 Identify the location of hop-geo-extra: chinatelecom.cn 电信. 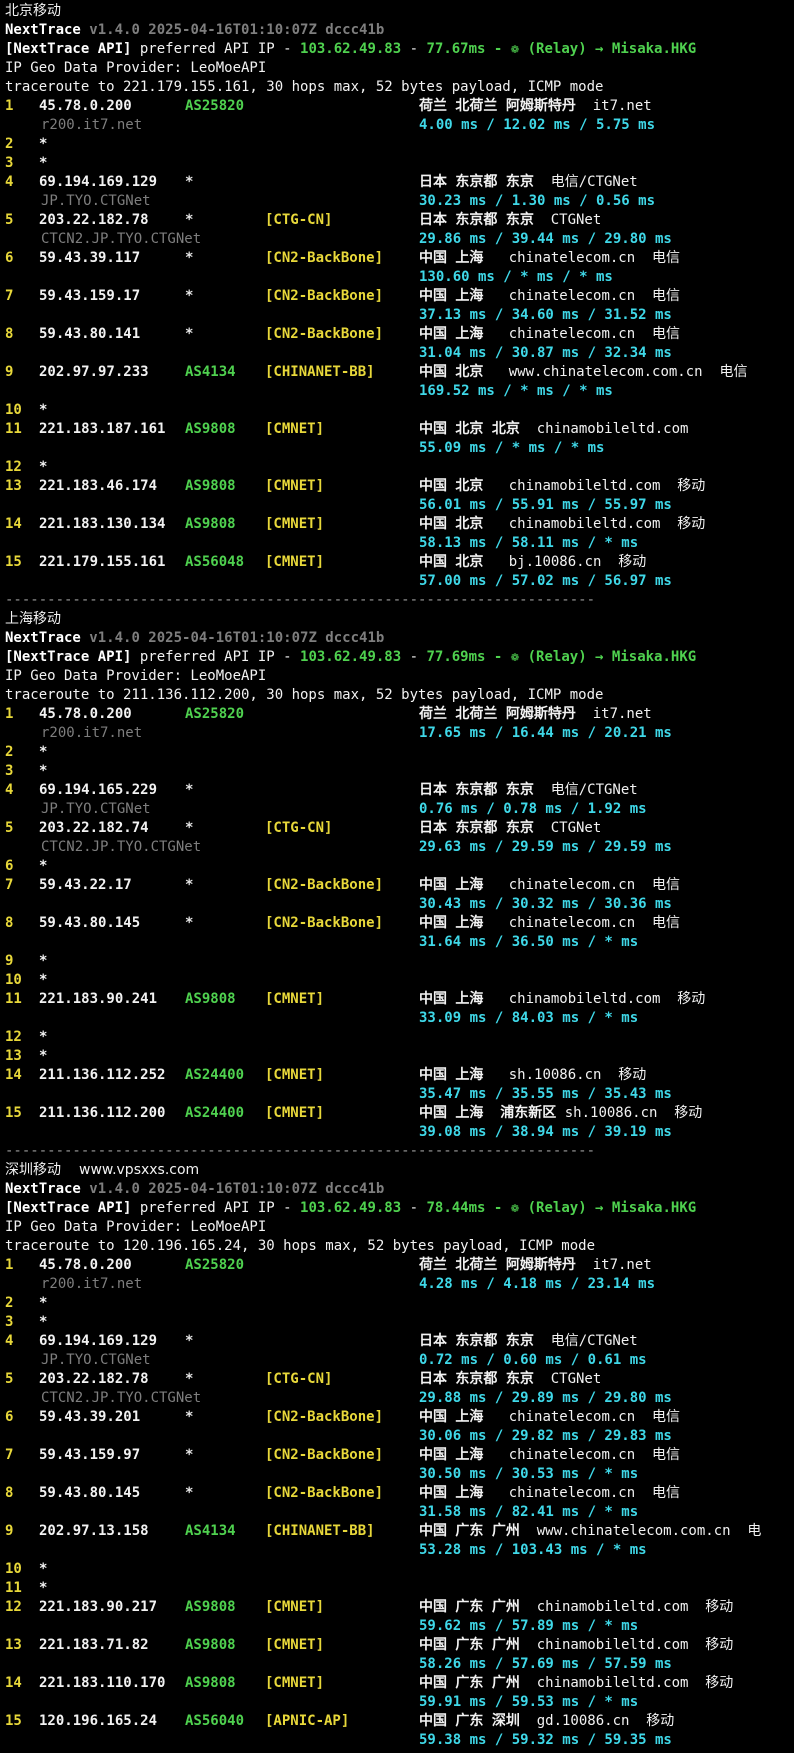
(582, 885).